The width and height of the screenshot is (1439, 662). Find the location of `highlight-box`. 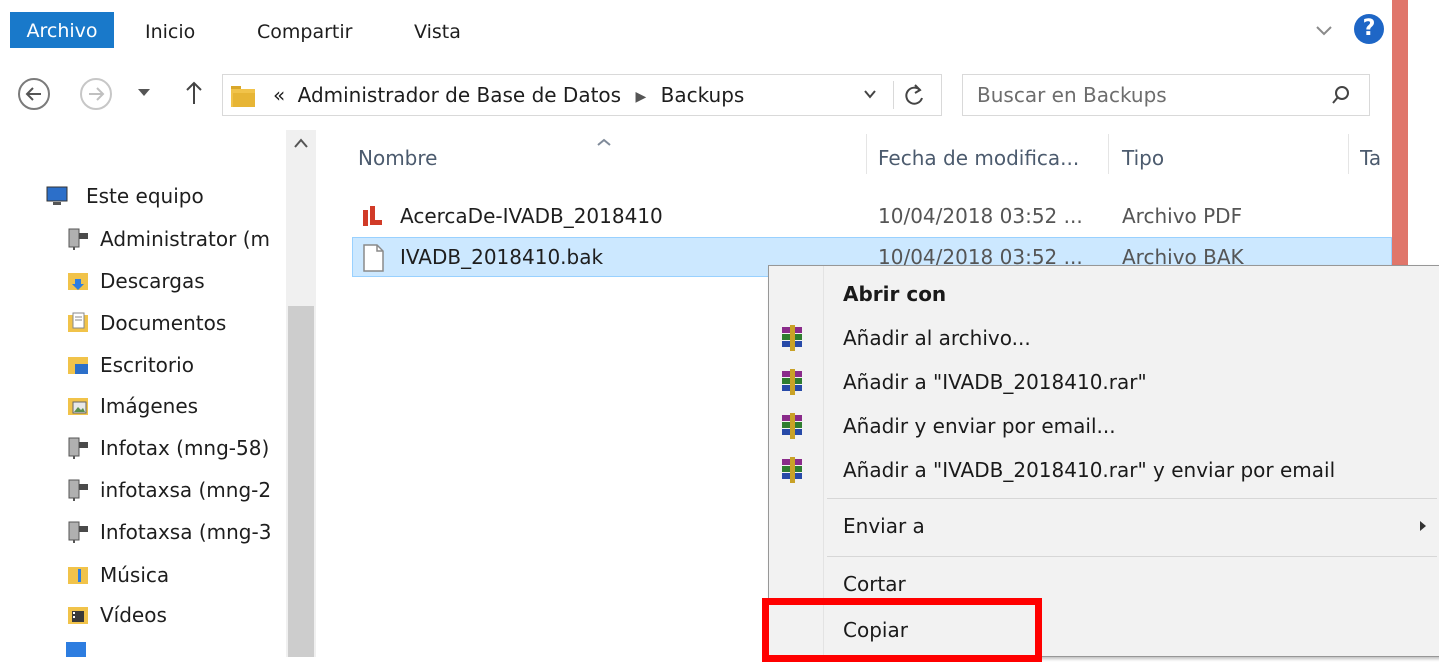

highlight-box is located at coordinates (902, 630).